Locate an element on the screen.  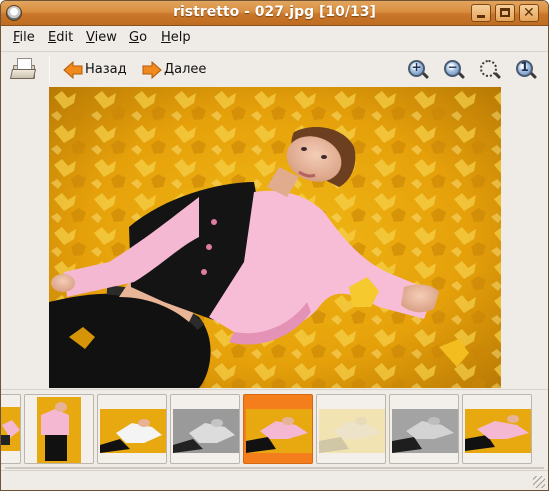
zoom-in-handle is located at coordinates (425, 75).